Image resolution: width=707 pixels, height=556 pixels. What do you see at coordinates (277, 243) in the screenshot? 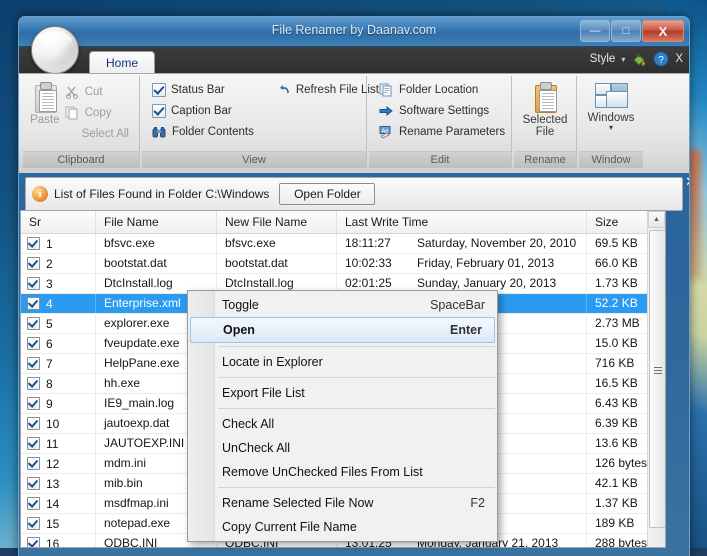
I see `row-newfilename-cell: bfsvc.exe` at bounding box center [277, 243].